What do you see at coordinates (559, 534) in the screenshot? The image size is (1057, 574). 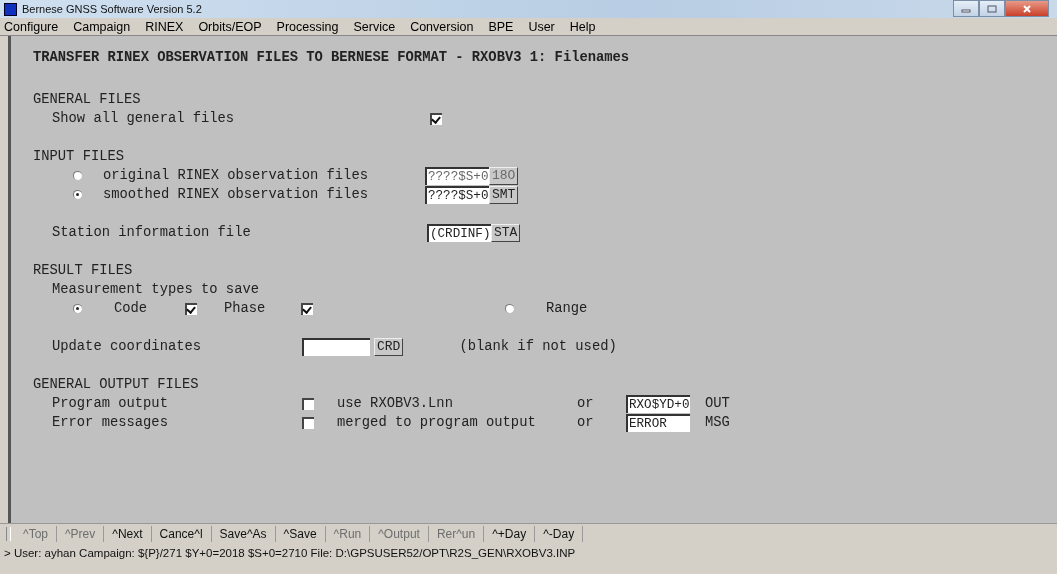 I see `toolbar-button: ^-Day` at bounding box center [559, 534].